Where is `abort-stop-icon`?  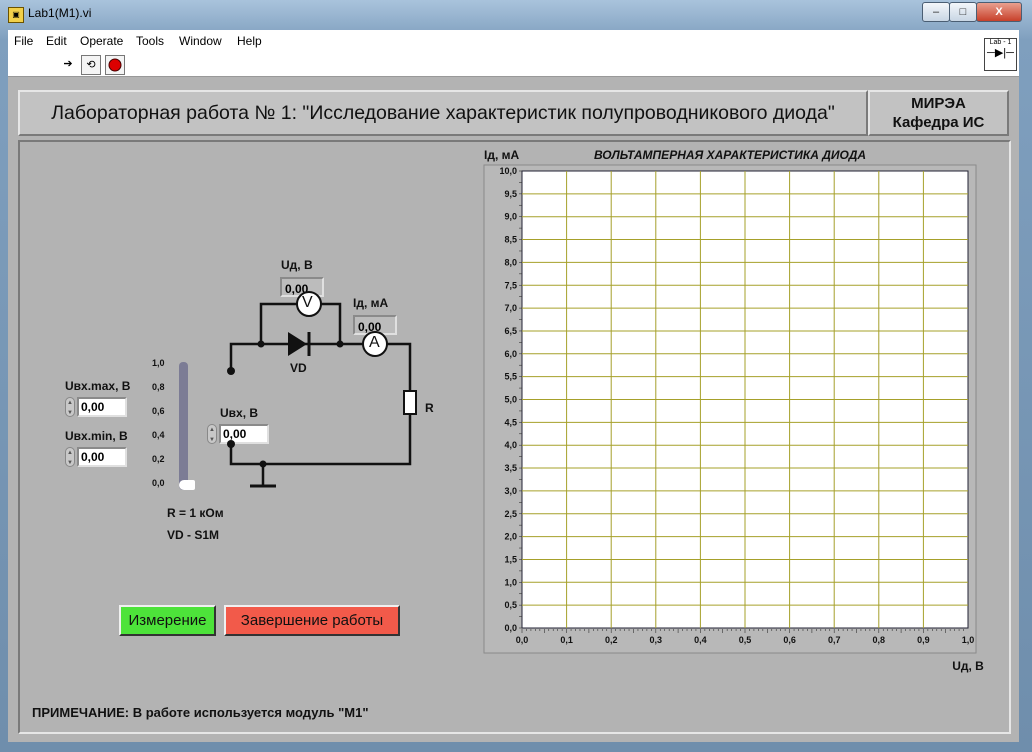 abort-stop-icon is located at coordinates (115, 65).